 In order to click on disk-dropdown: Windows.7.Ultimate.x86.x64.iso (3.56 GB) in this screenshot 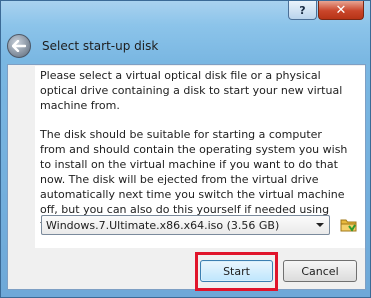, I will do `click(185, 225)`.